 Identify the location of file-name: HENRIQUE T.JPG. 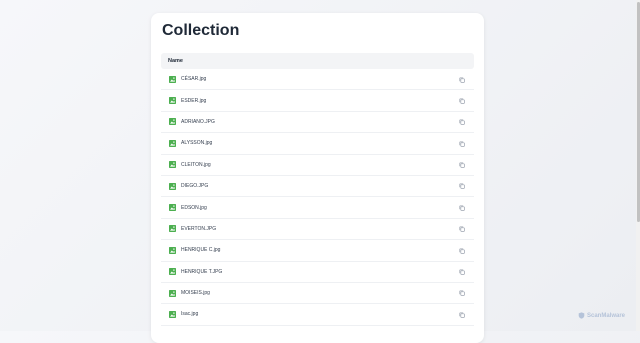
(201, 272).